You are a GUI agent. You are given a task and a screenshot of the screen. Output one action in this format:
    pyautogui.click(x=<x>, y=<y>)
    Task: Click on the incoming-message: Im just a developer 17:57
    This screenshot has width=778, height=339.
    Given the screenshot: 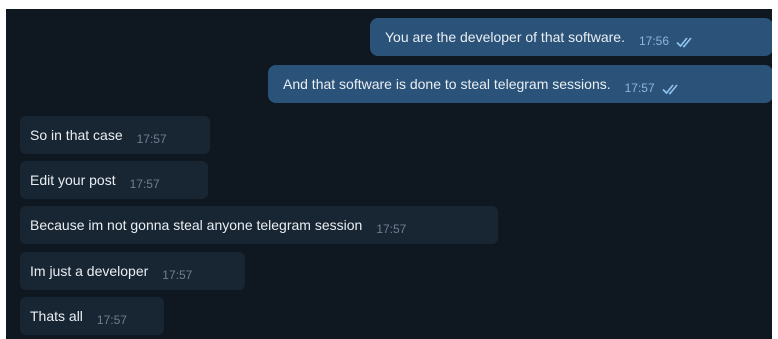 What is the action you would take?
    pyautogui.click(x=132, y=271)
    